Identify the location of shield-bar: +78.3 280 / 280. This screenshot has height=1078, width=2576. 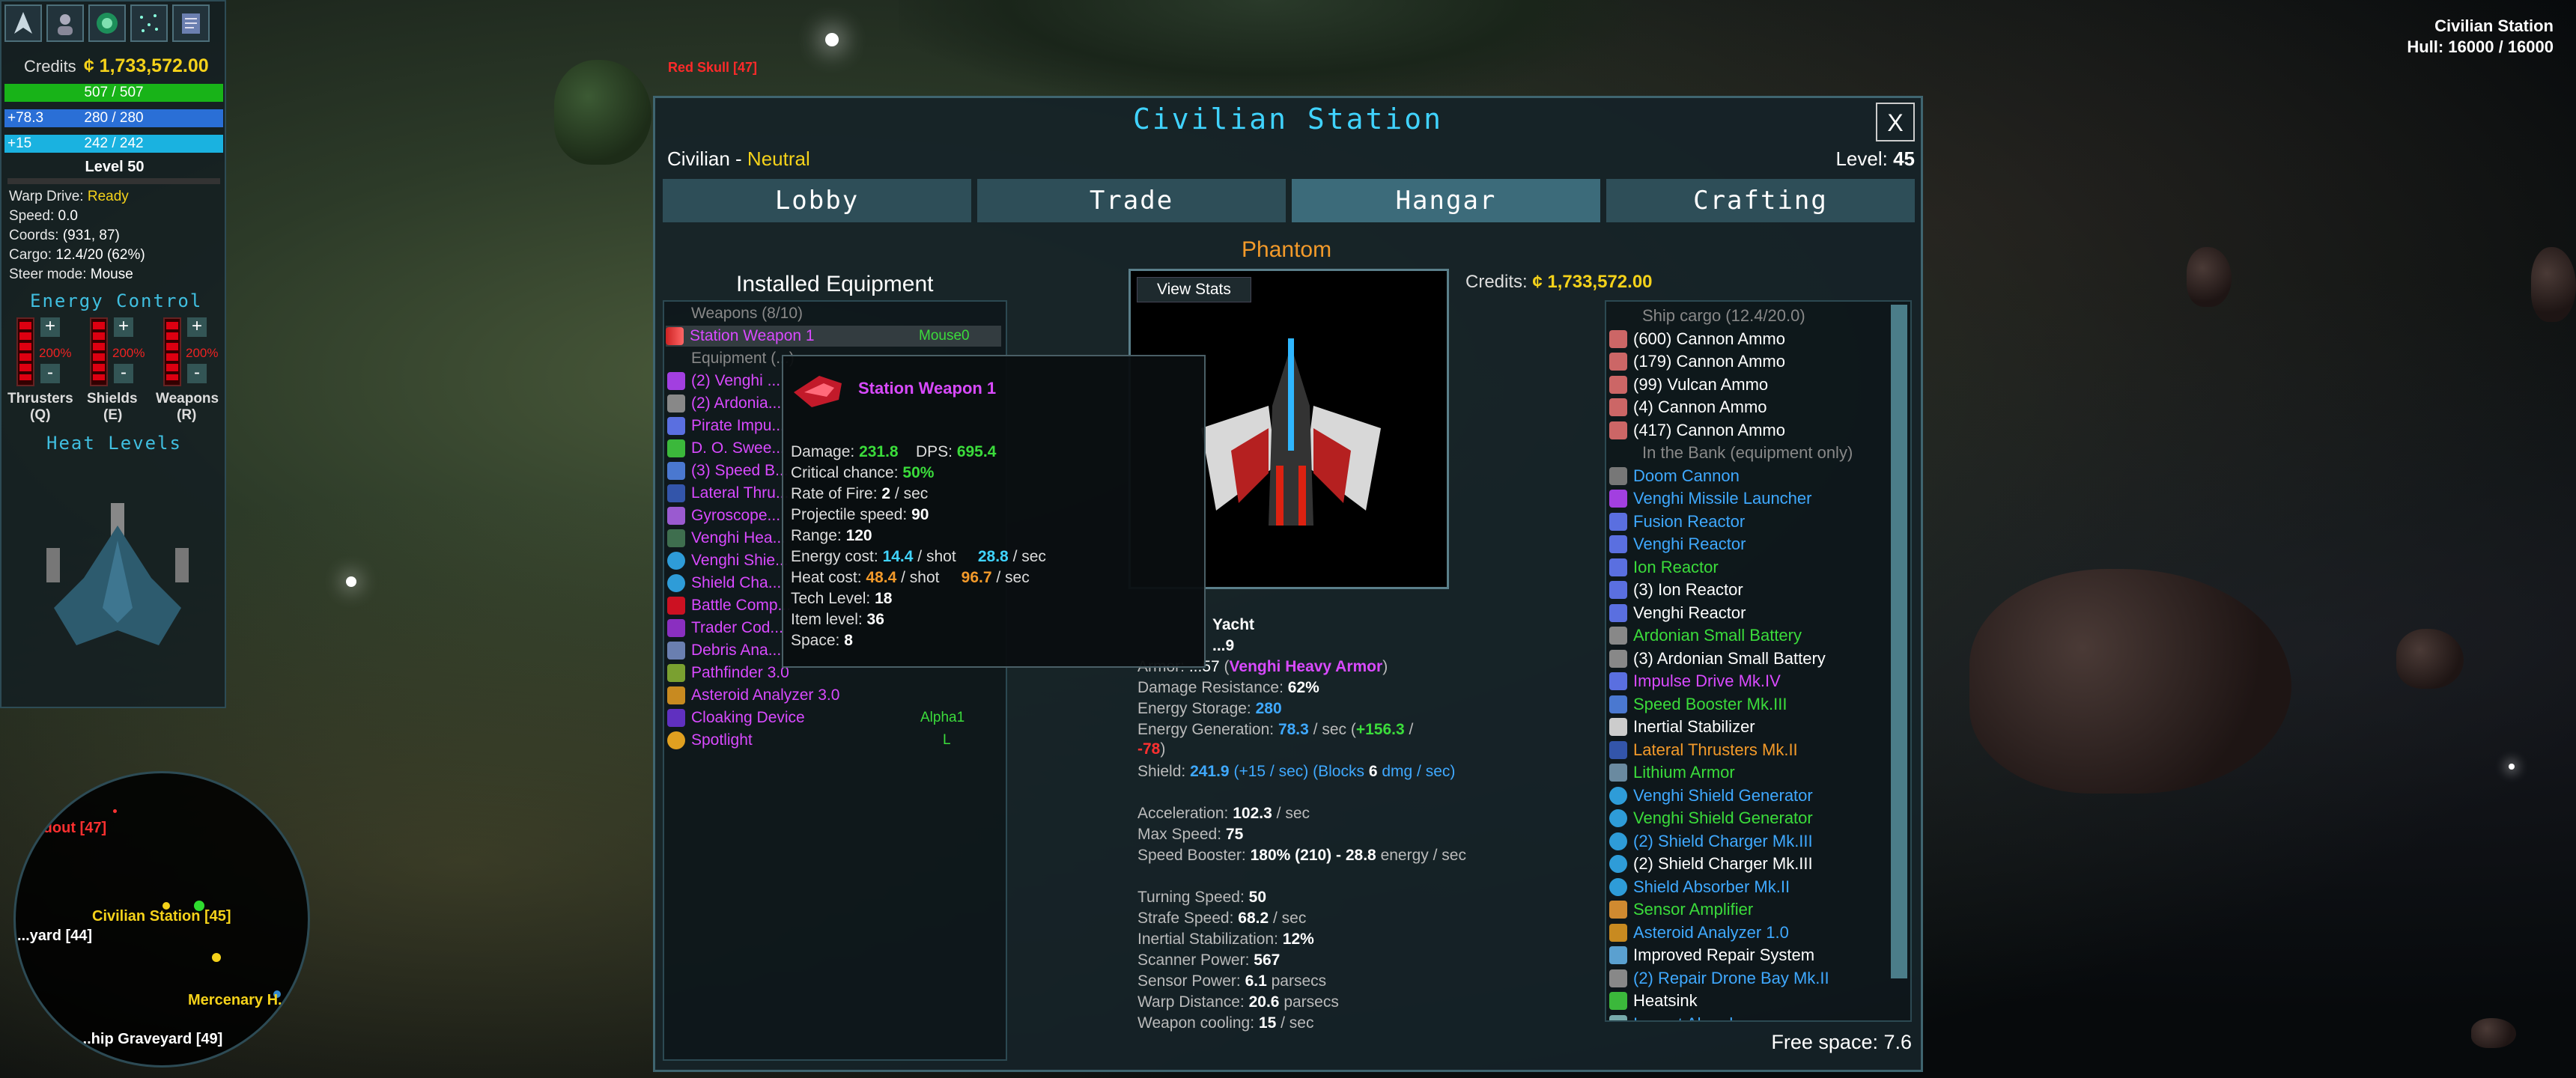
(113, 118).